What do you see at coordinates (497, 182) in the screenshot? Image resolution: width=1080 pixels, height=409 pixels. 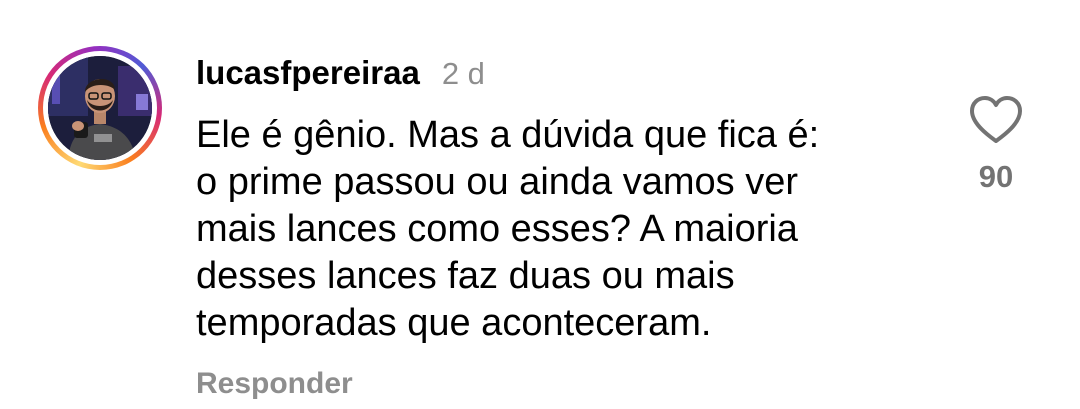 I see `comment-text-line: o prime passou ou ainda vamos ver` at bounding box center [497, 182].